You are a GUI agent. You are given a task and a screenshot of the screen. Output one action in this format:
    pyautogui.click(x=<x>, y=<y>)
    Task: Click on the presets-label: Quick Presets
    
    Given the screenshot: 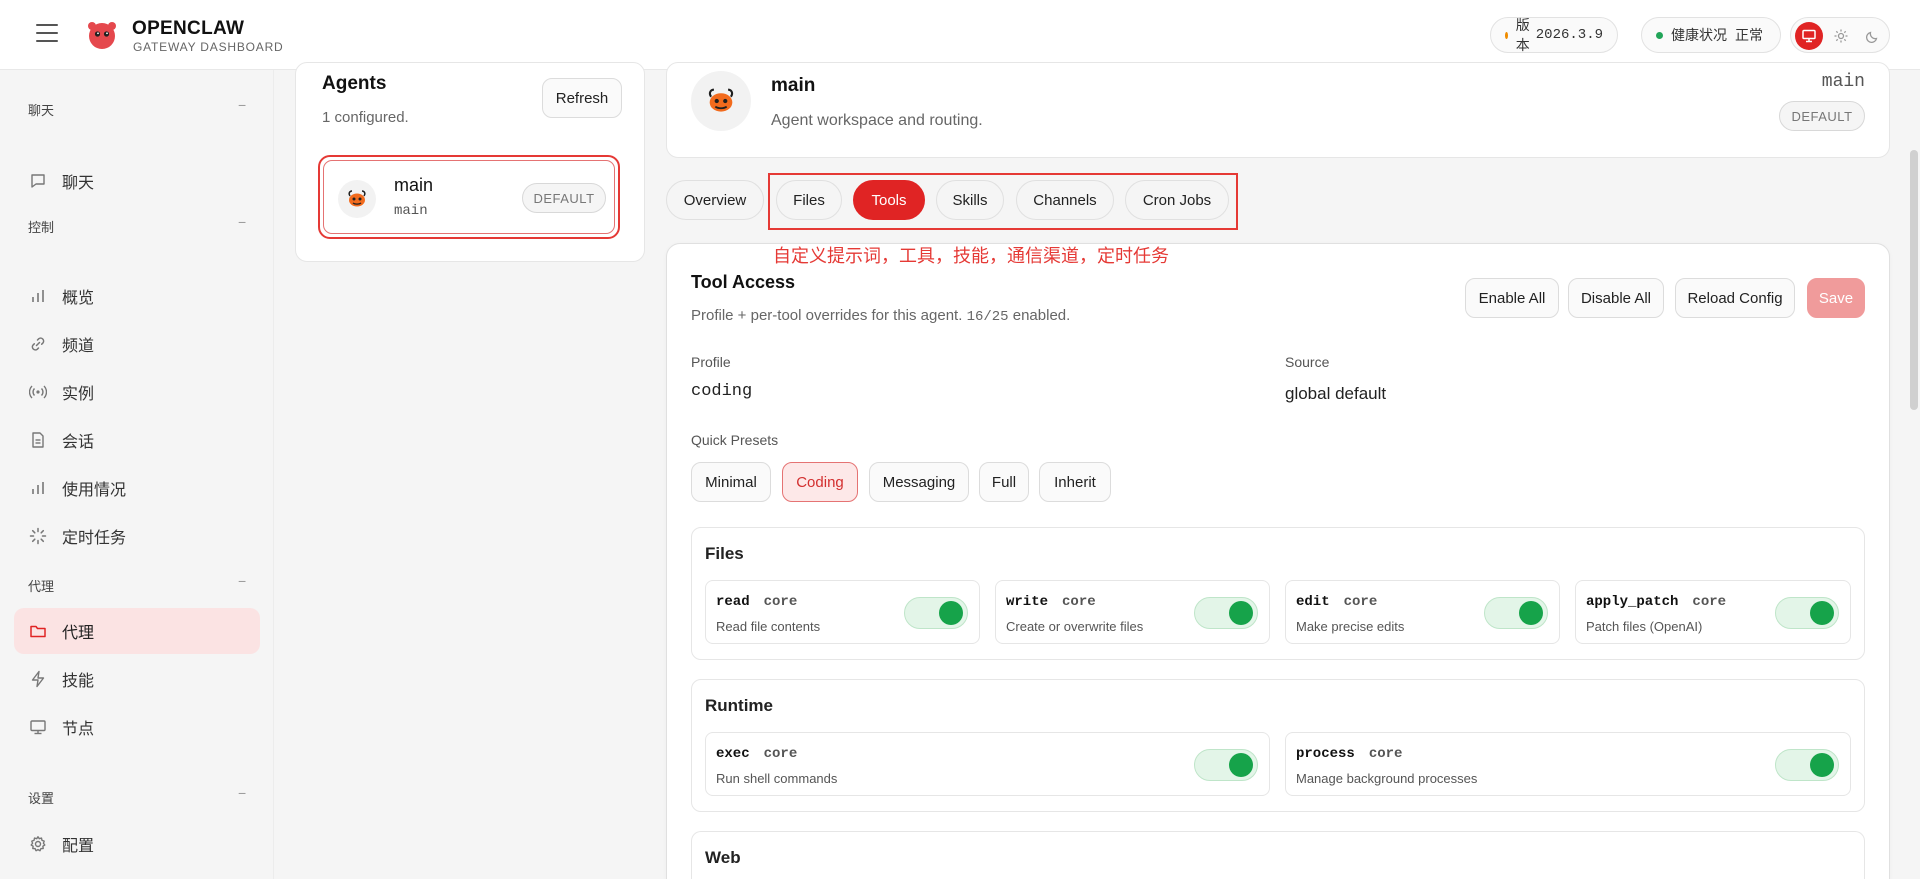 What is the action you would take?
    pyautogui.click(x=735, y=440)
    